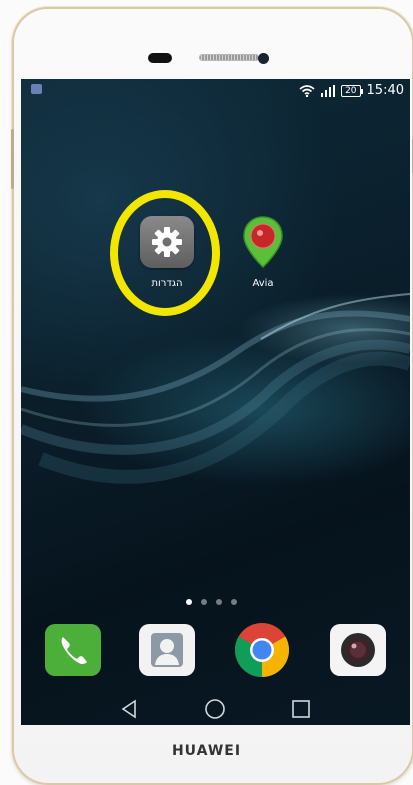 The width and height of the screenshot is (413, 785). Describe the element at coordinates (352, 90) in the screenshot. I see `battery-icon: 20` at that location.